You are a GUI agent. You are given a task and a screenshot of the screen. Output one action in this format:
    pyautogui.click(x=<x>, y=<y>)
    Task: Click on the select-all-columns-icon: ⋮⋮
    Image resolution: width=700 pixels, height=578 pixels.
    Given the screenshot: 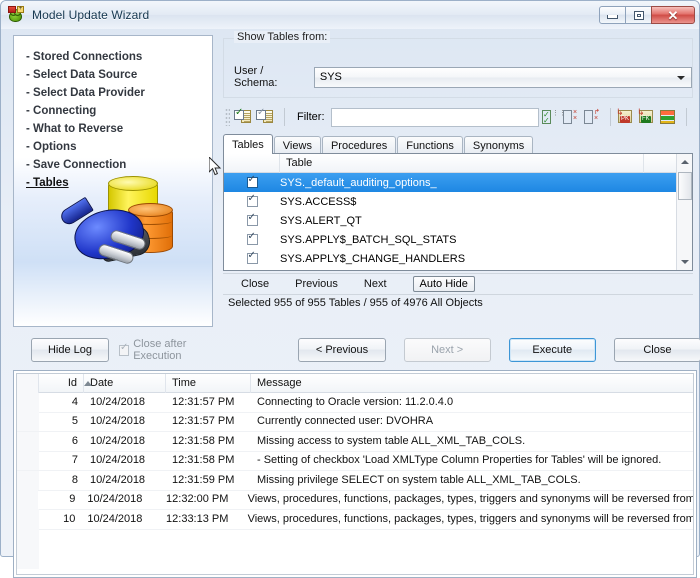 What is the action you would take?
    pyautogui.click(x=553, y=117)
    